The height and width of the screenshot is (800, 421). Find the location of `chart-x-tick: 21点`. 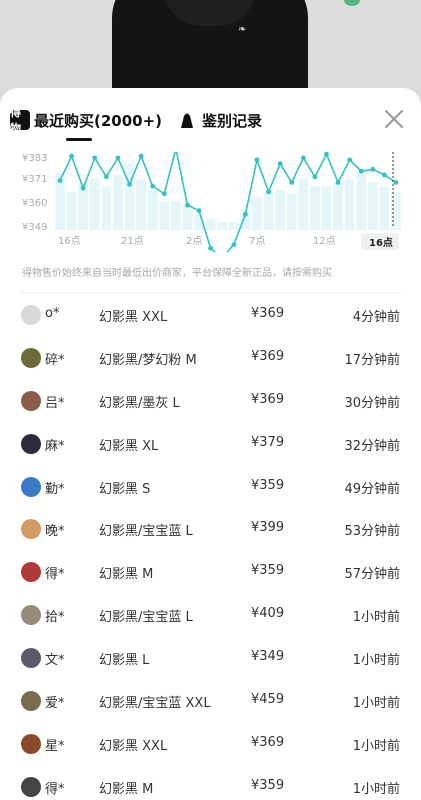

chart-x-tick: 21点 is located at coordinates (132, 241).